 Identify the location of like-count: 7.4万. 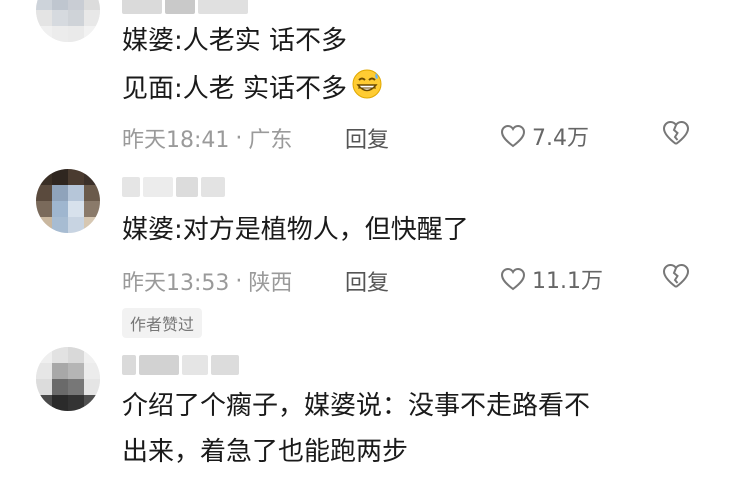
(560, 138).